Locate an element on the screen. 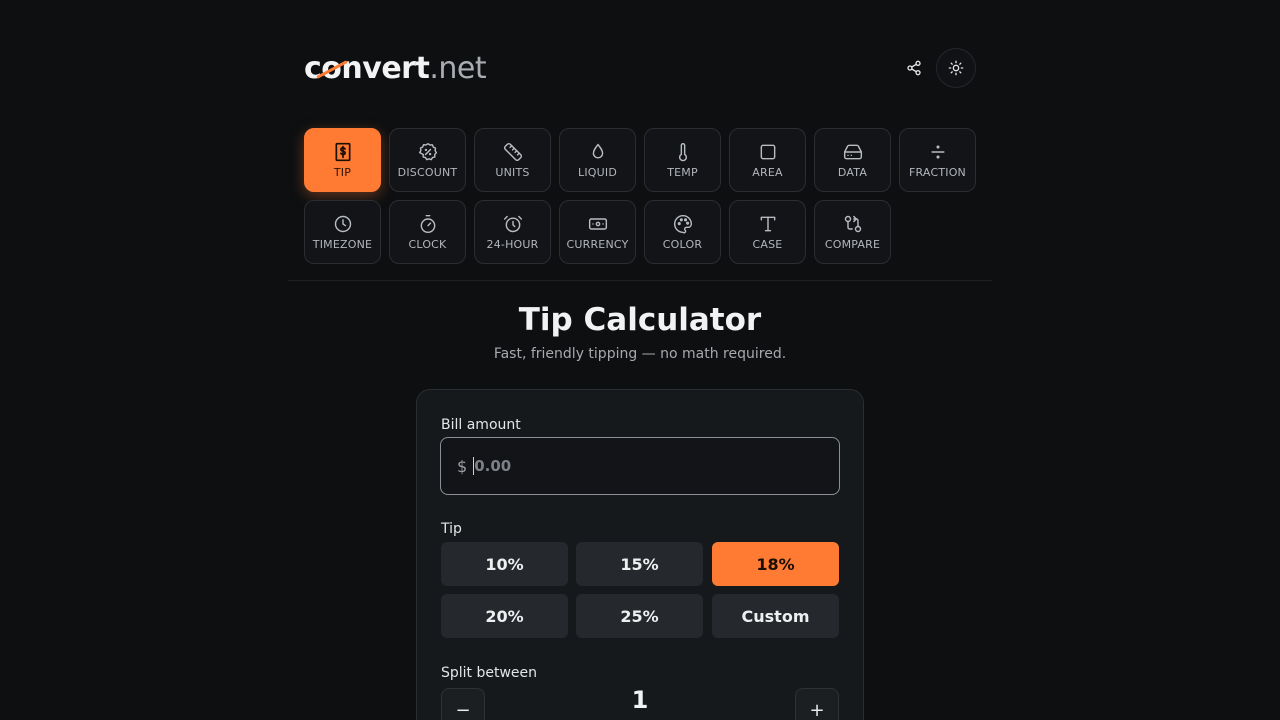 The height and width of the screenshot is (720, 1280). discount-badge-icon is located at coordinates (427, 151).